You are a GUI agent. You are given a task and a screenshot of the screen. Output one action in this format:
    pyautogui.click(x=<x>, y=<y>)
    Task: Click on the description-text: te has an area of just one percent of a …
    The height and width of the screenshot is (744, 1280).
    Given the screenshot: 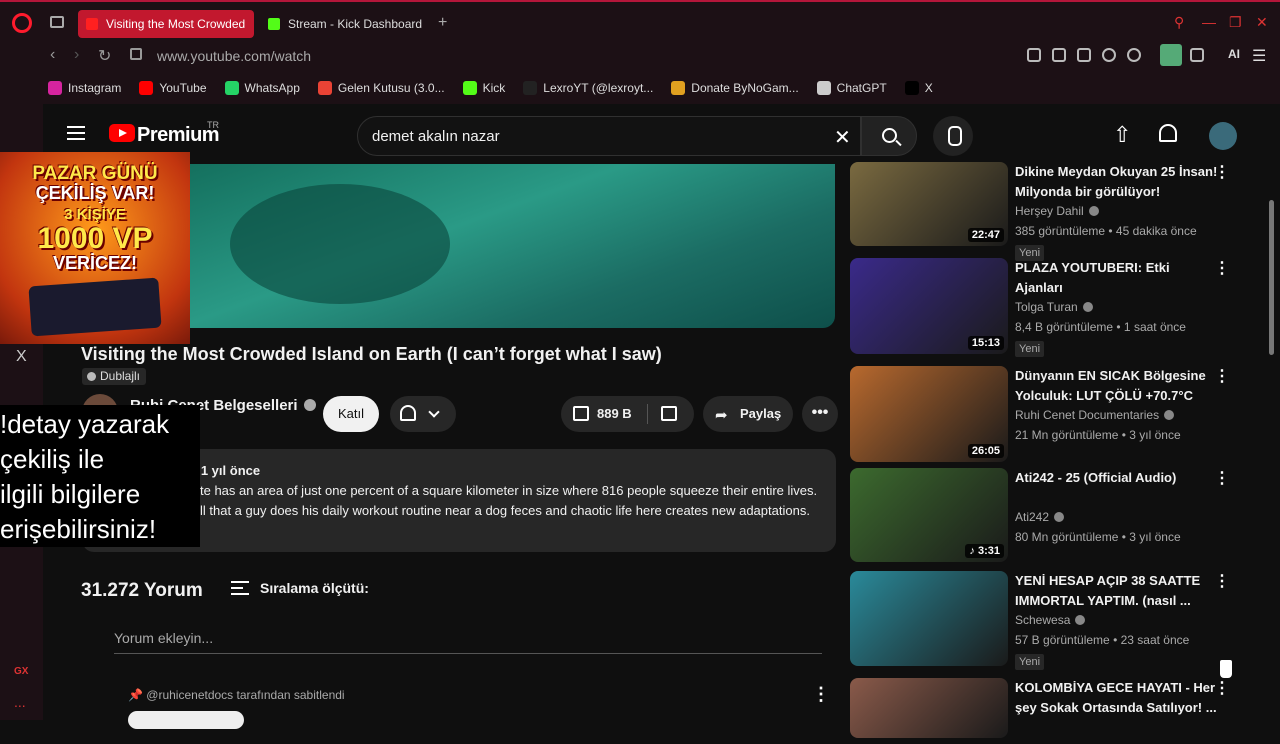 What is the action you would take?
    pyautogui.click(x=509, y=490)
    